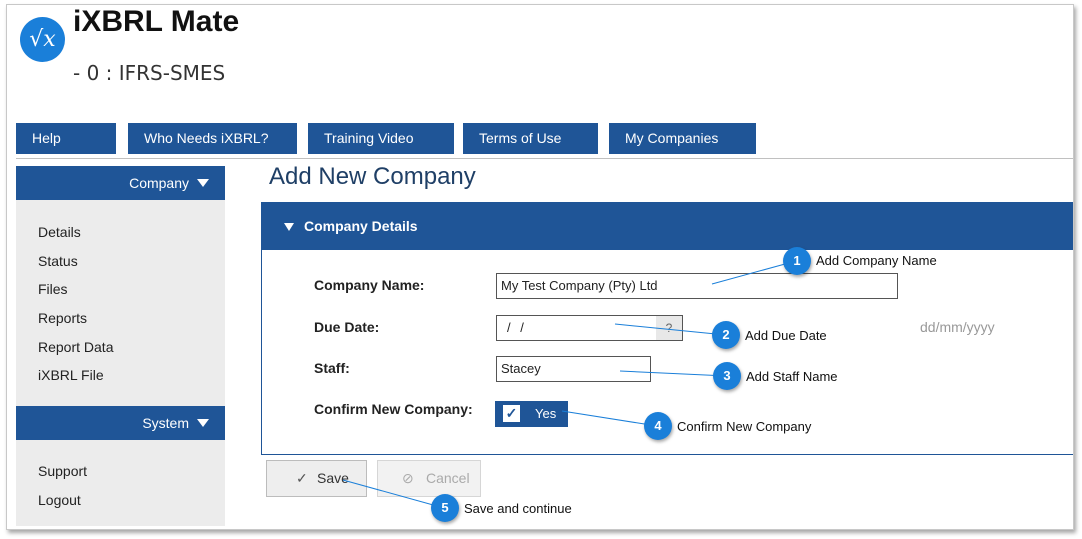 This screenshot has height=539, width=1082. Describe the element at coordinates (53, 289) in the screenshot. I see `sidebar-item-files: Files` at that location.